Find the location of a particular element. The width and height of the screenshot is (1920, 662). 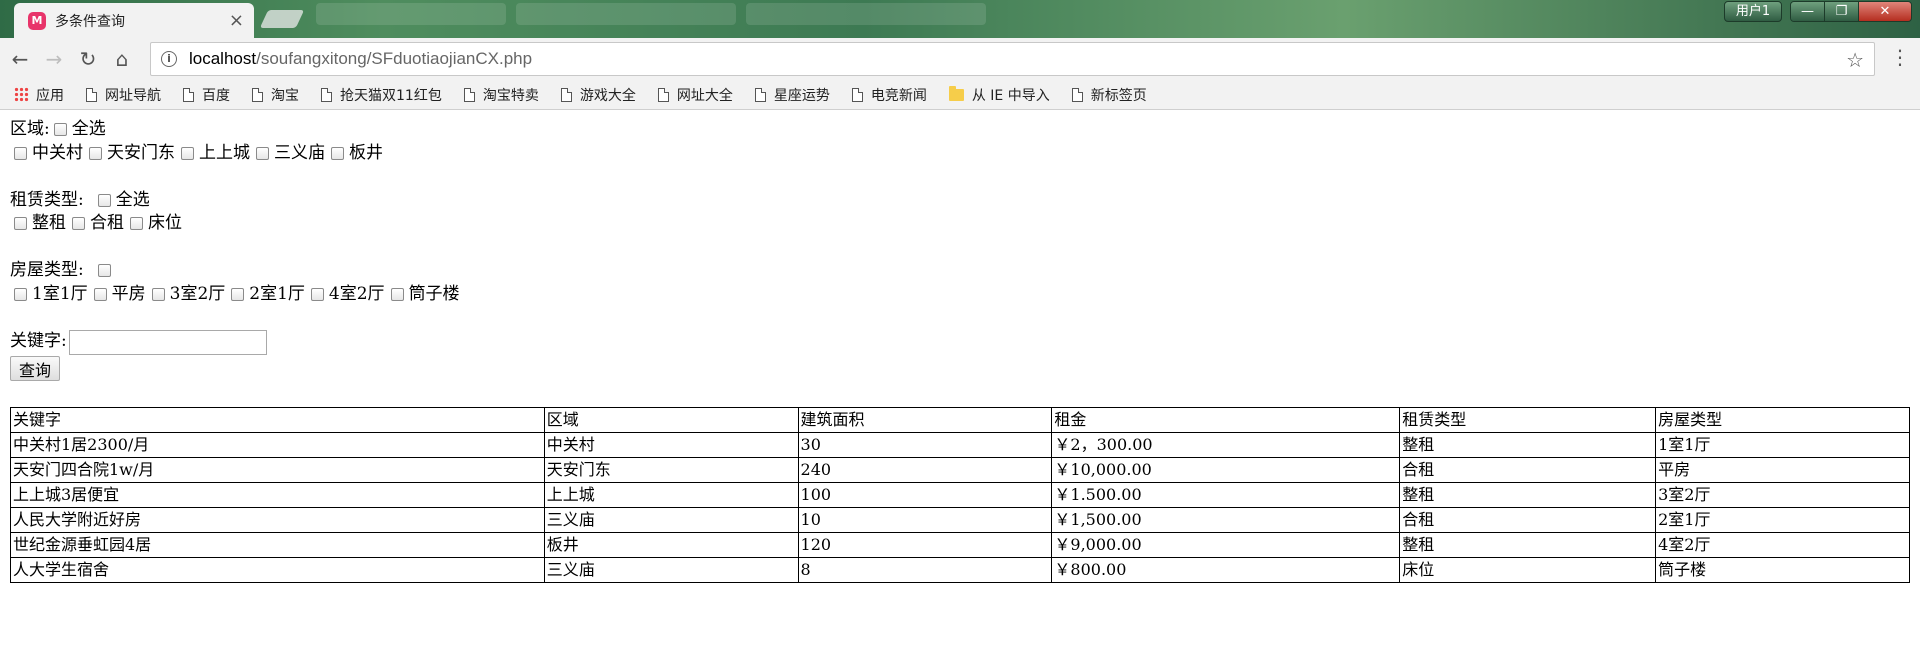

window-controls: — ❐ ✕ is located at coordinates (1851, 11).